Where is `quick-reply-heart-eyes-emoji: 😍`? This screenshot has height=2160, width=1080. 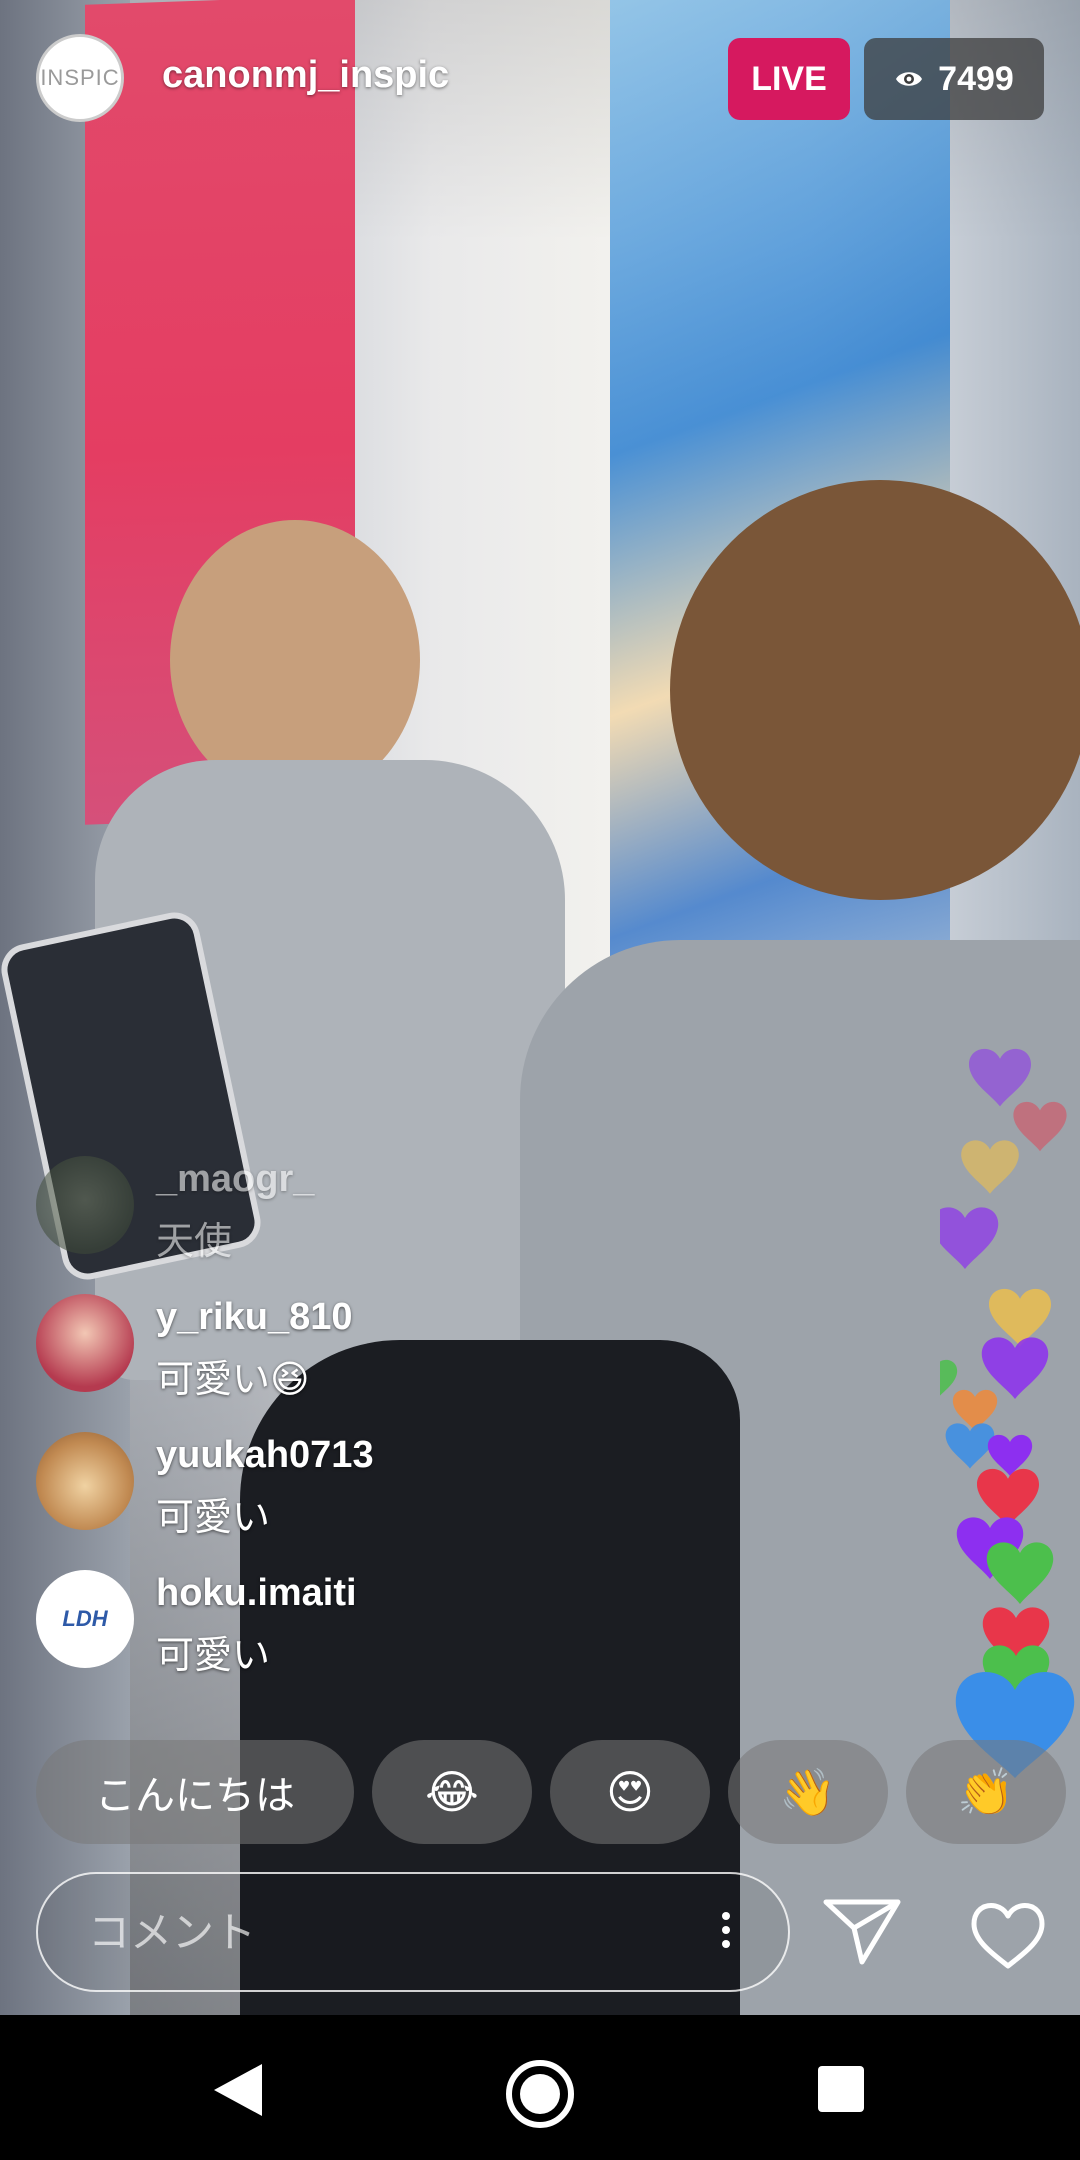
quick-reply-heart-eyes-emoji: 😍 is located at coordinates (630, 1792).